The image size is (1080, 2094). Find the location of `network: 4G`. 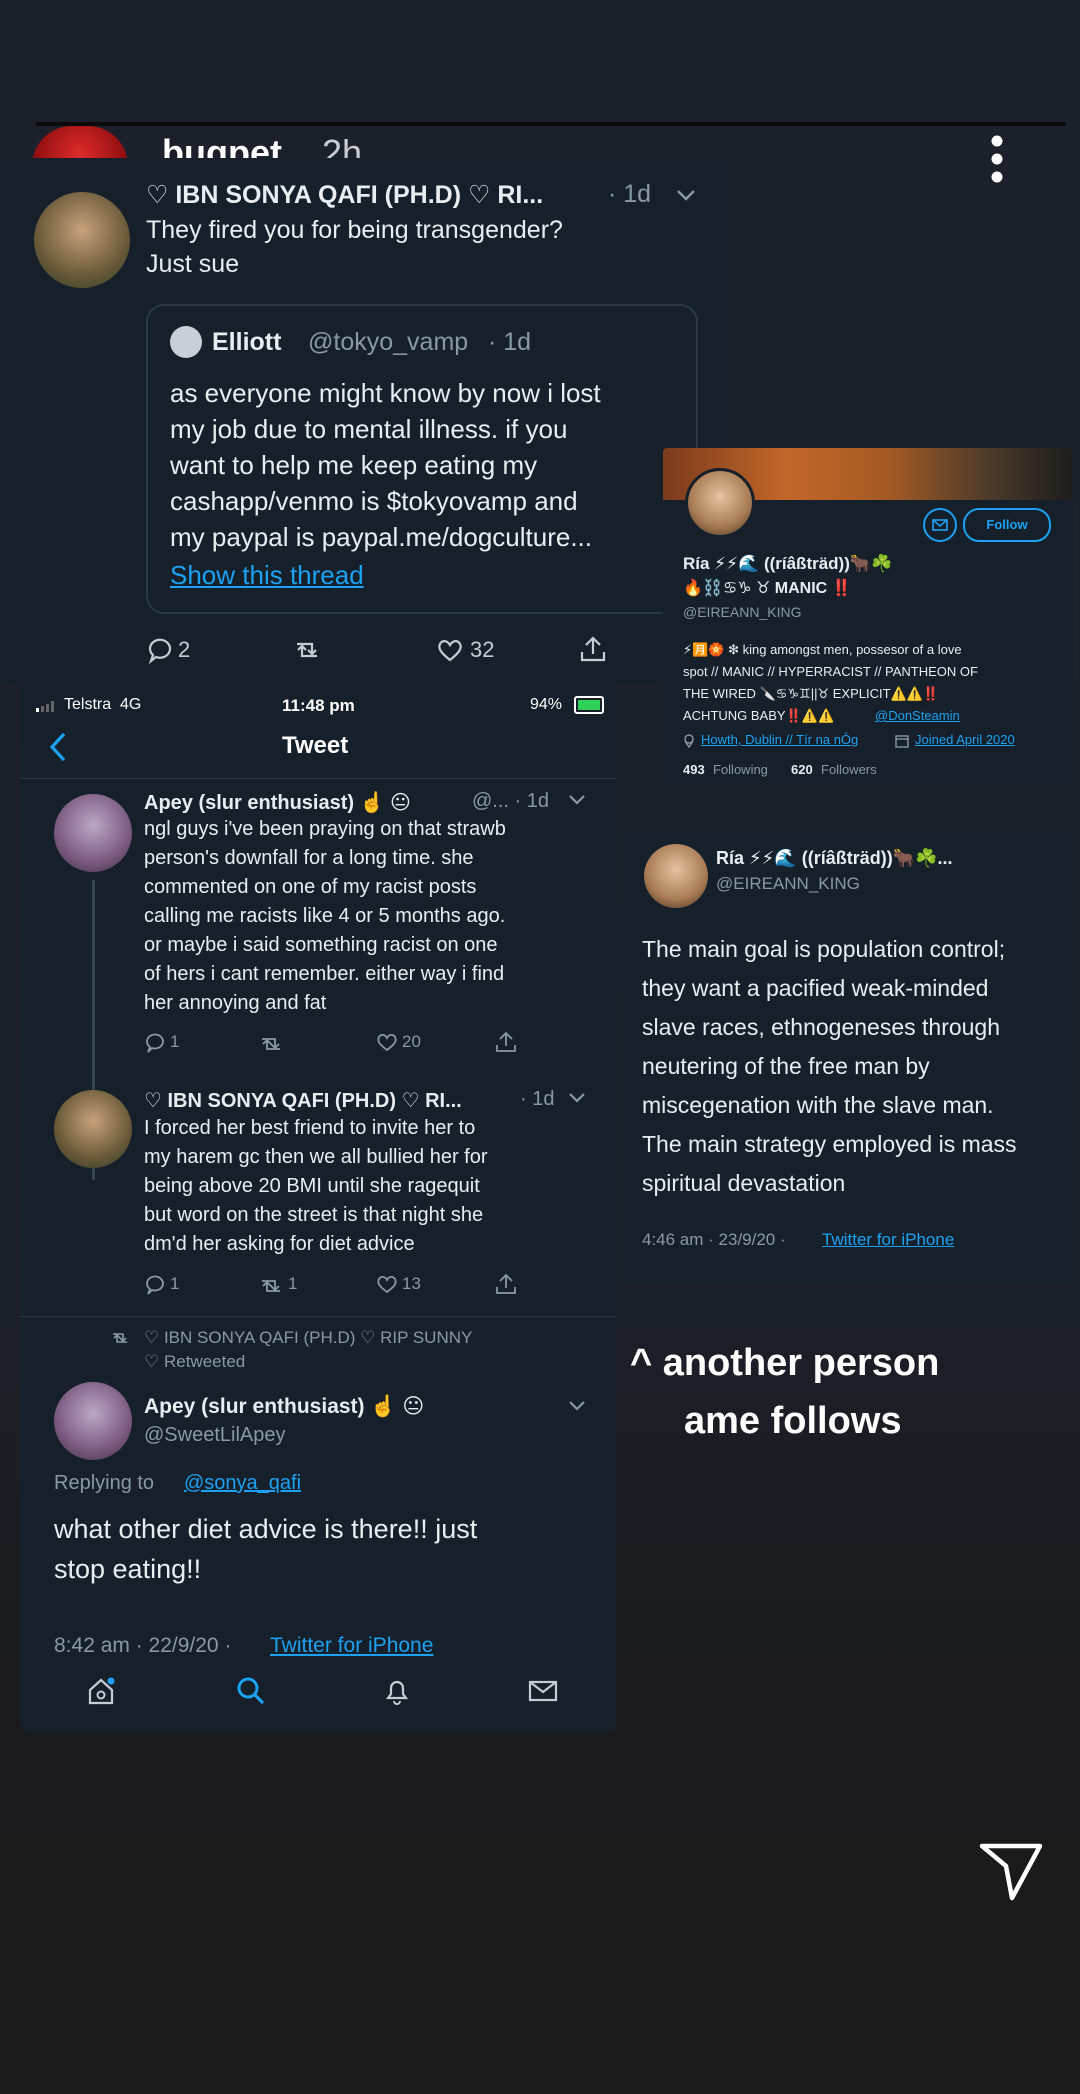

network: 4G is located at coordinates (131, 704).